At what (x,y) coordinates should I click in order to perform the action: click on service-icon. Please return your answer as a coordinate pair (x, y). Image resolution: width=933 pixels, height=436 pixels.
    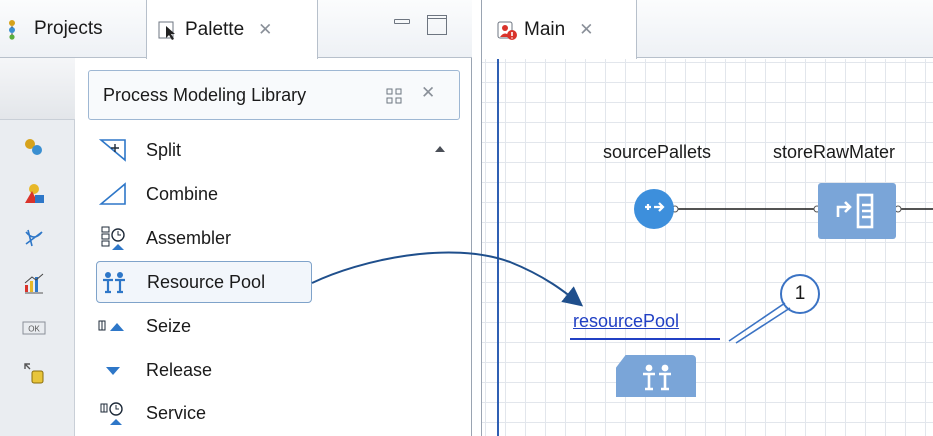
    Looking at the image, I should click on (113, 413).